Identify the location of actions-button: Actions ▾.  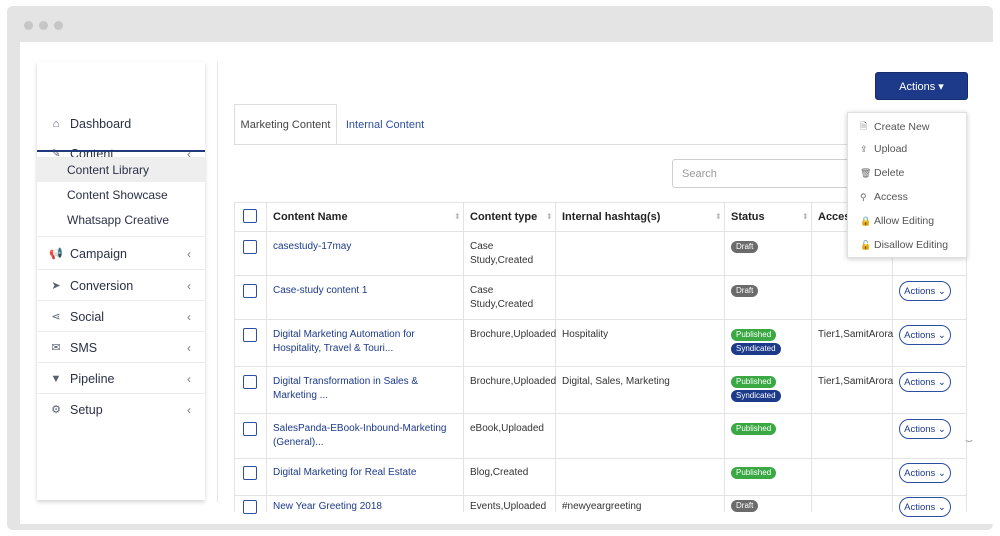
(921, 86).